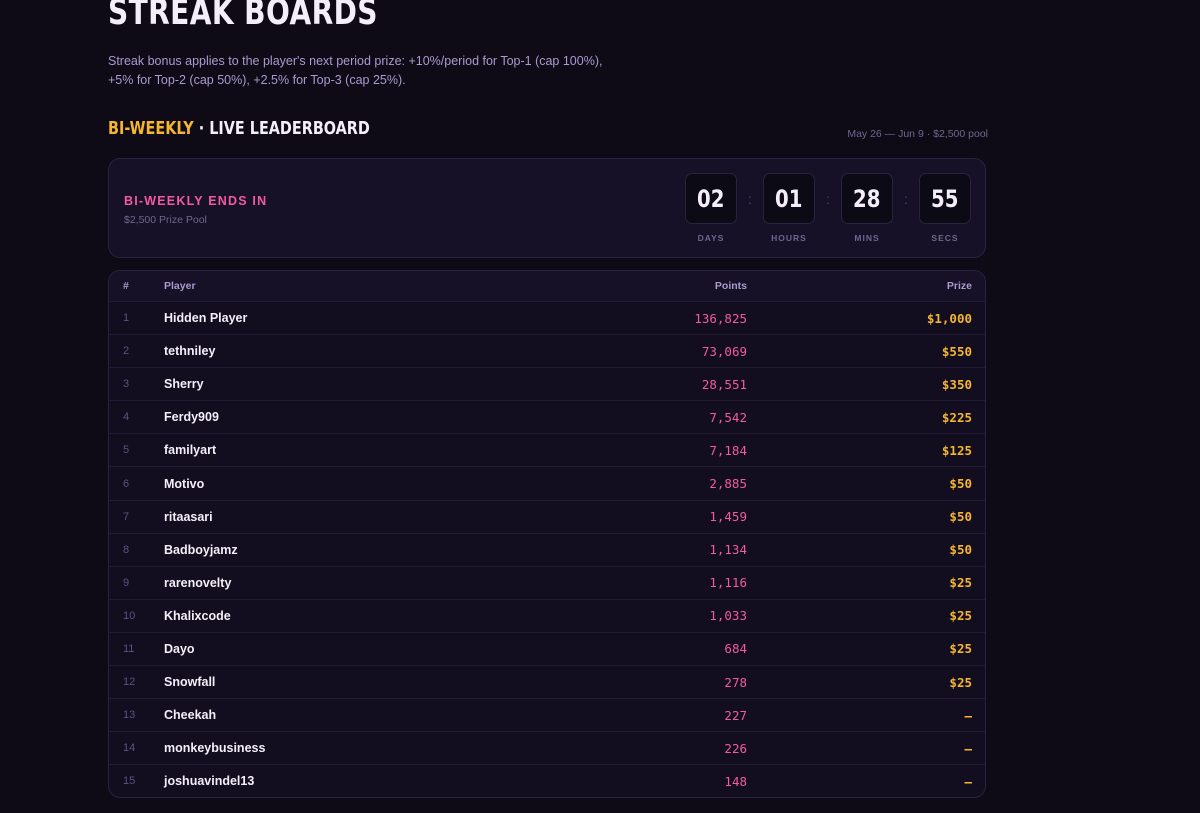 The width and height of the screenshot is (1200, 813). Describe the element at coordinates (735, 649) in the screenshot. I see `points-cell: 684` at that location.